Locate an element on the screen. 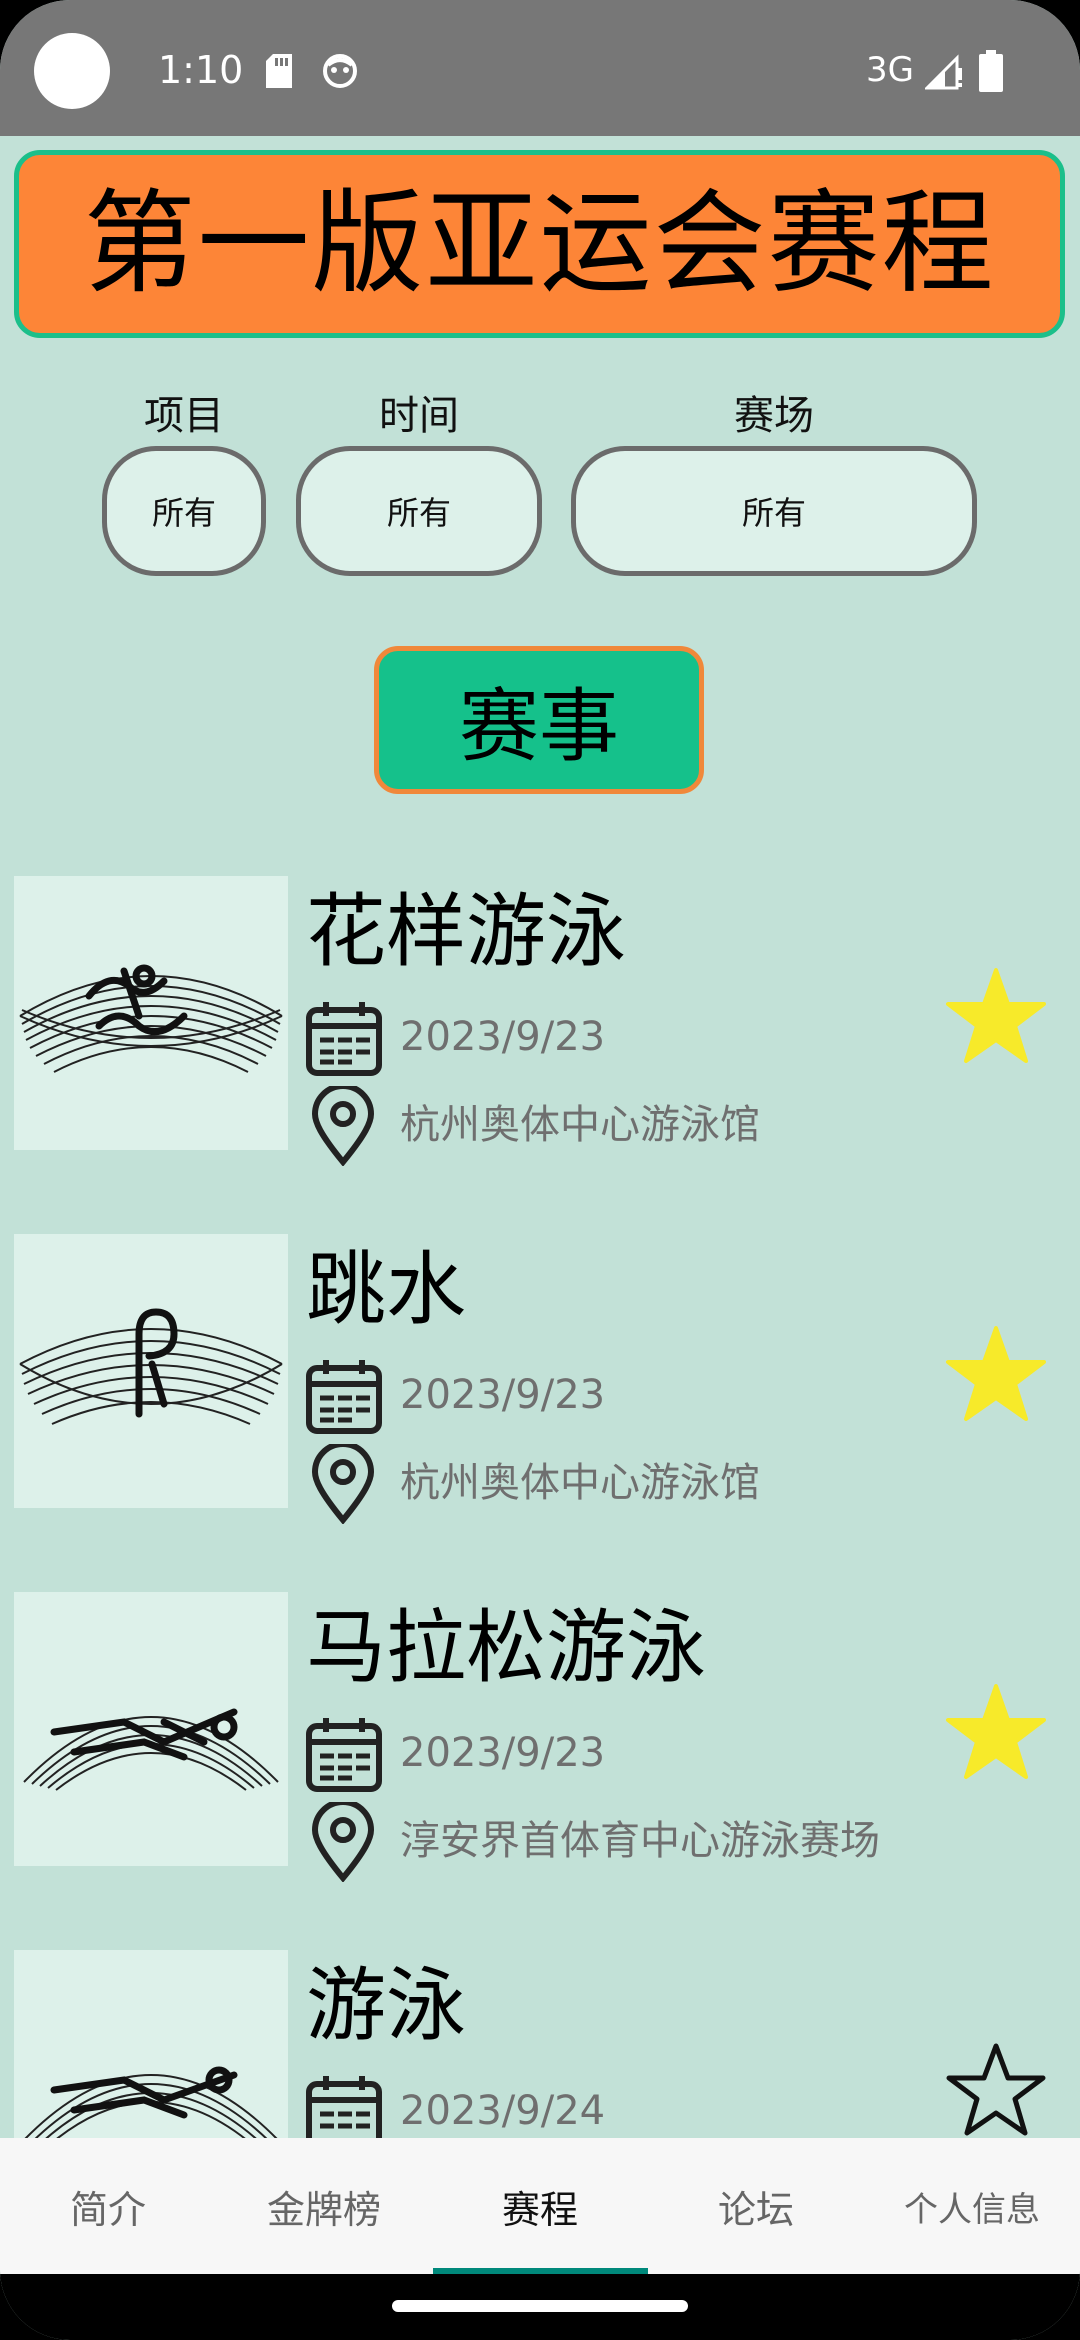 The height and width of the screenshot is (2340, 1080). event-title: 马拉松游泳 is located at coordinates (506, 1647).